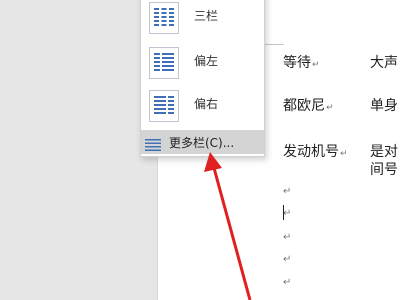  I want to click on annotation-arrow, so click(228, 226).